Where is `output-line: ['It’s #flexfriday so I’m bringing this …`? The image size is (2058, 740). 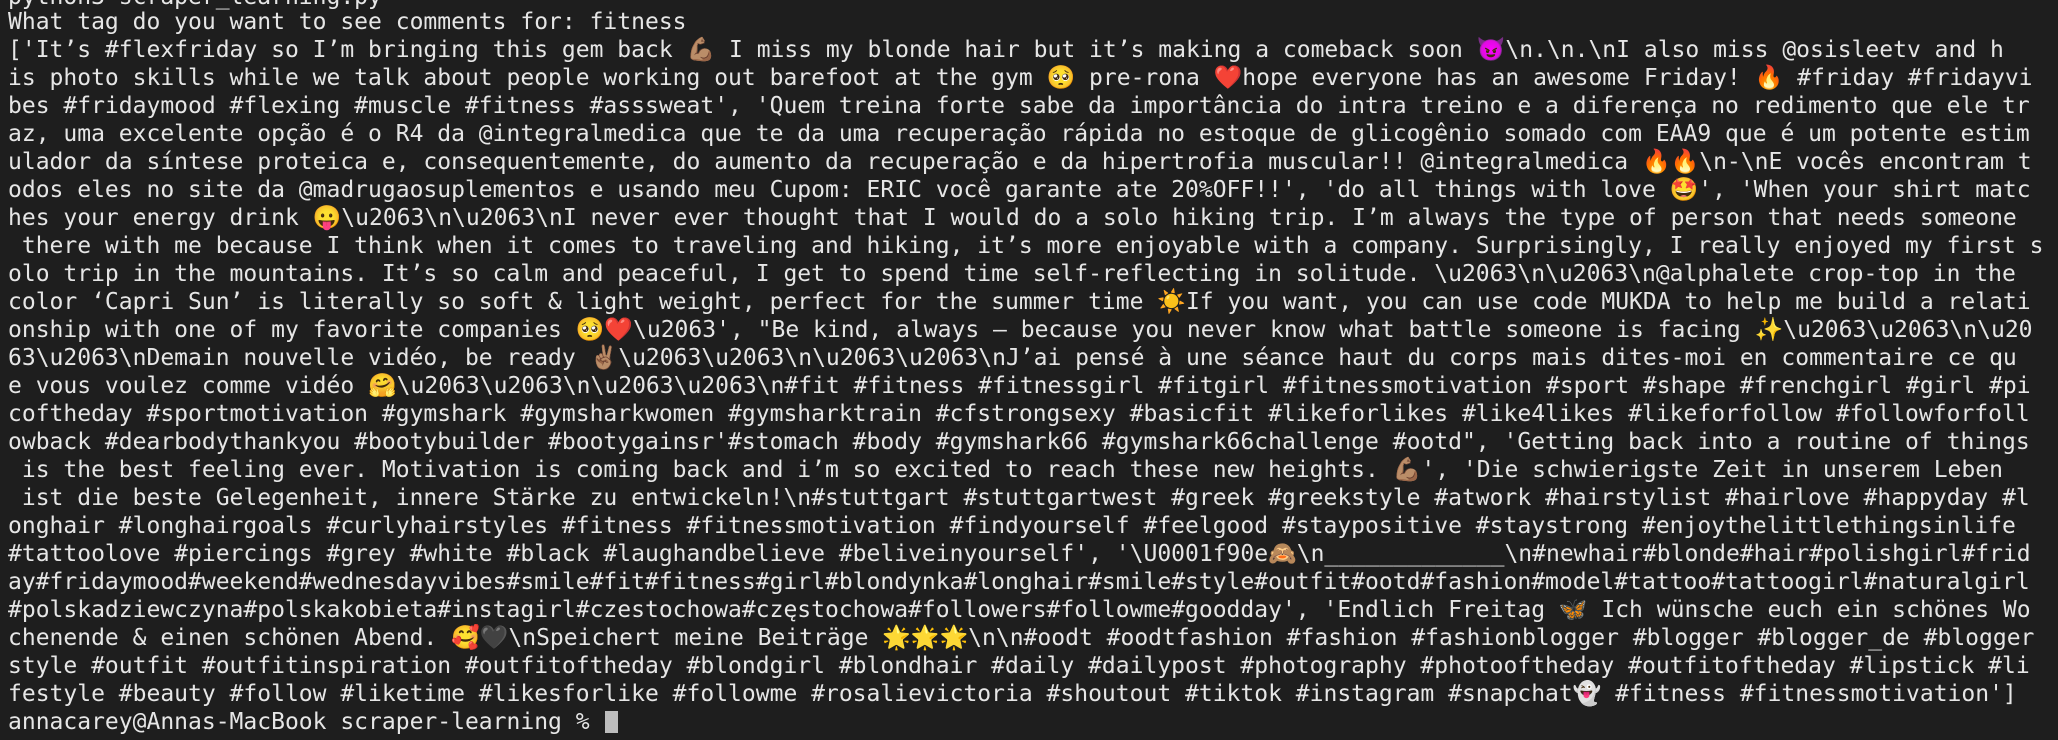
output-line: ['It’s #flexfriday so I’m bringing this … is located at coordinates (1006, 50).